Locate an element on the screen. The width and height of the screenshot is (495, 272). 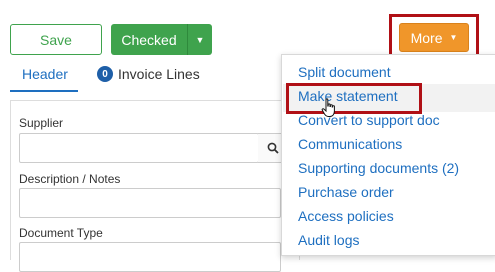
supplier-label: Supplier is located at coordinates (41, 123).